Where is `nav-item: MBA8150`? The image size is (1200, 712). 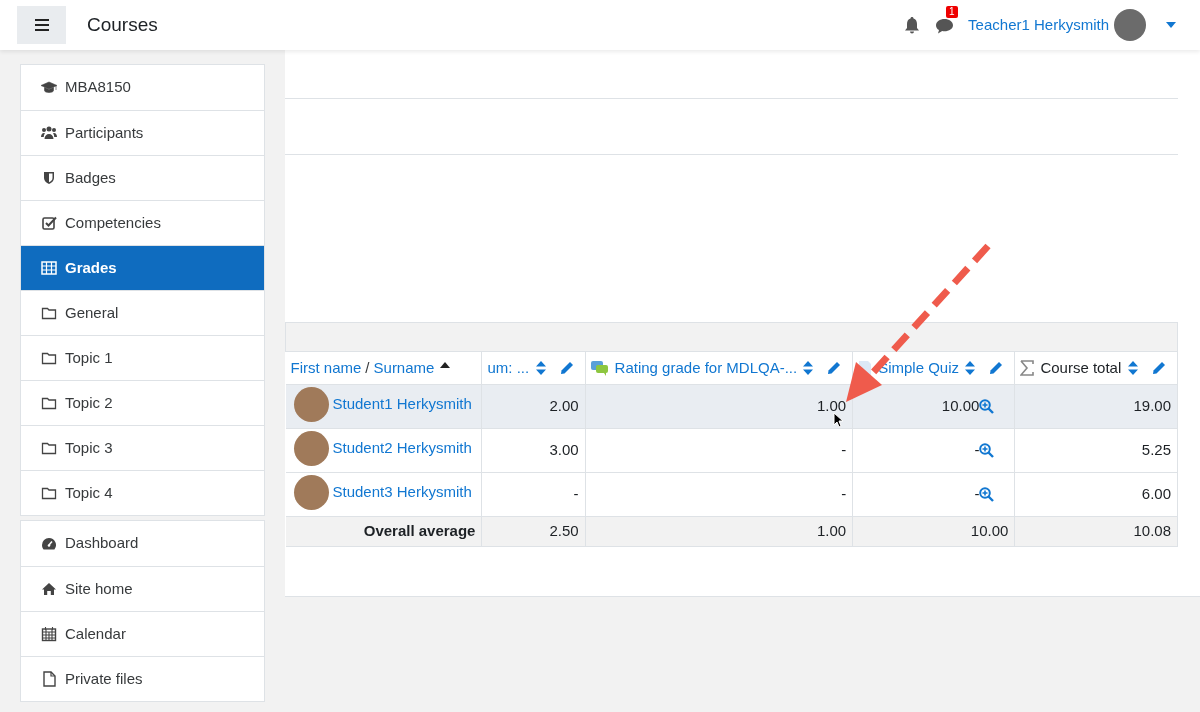
nav-item: MBA8150 is located at coordinates (142, 87).